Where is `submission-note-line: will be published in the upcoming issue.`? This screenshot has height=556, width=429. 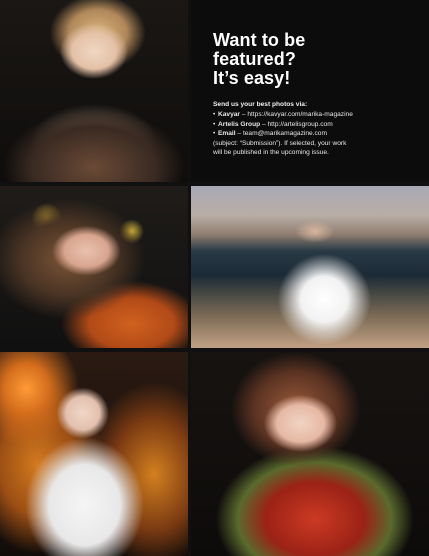 submission-note-line: will be published in the upcoming issue. is located at coordinates (271, 153).